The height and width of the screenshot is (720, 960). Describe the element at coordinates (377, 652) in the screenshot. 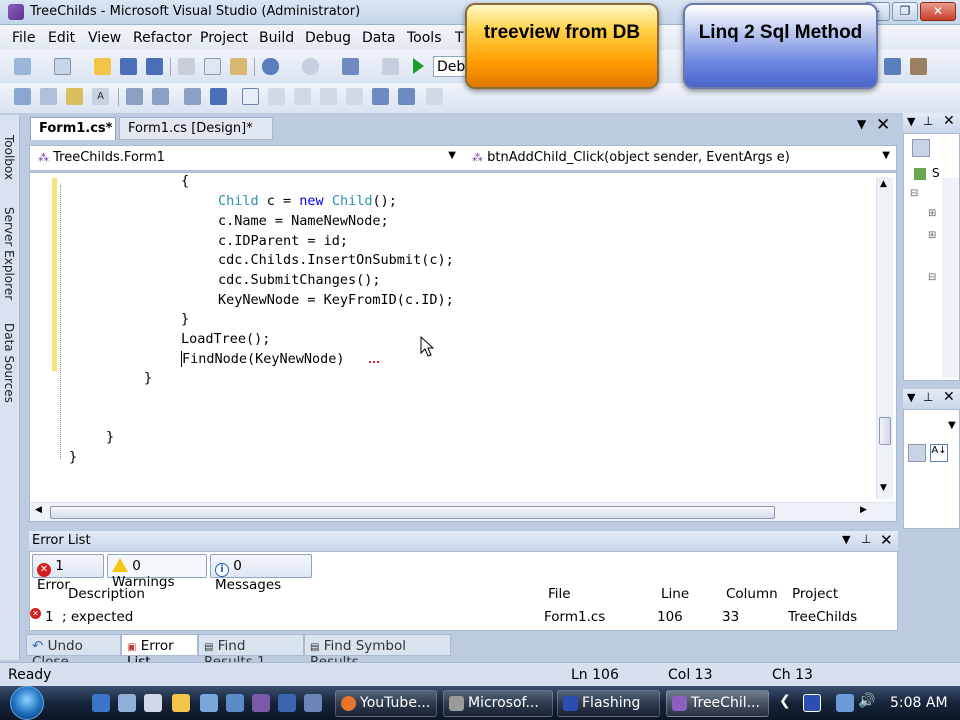

I see `tab-find-symbol-results: ▤ Find Symbol Results` at that location.